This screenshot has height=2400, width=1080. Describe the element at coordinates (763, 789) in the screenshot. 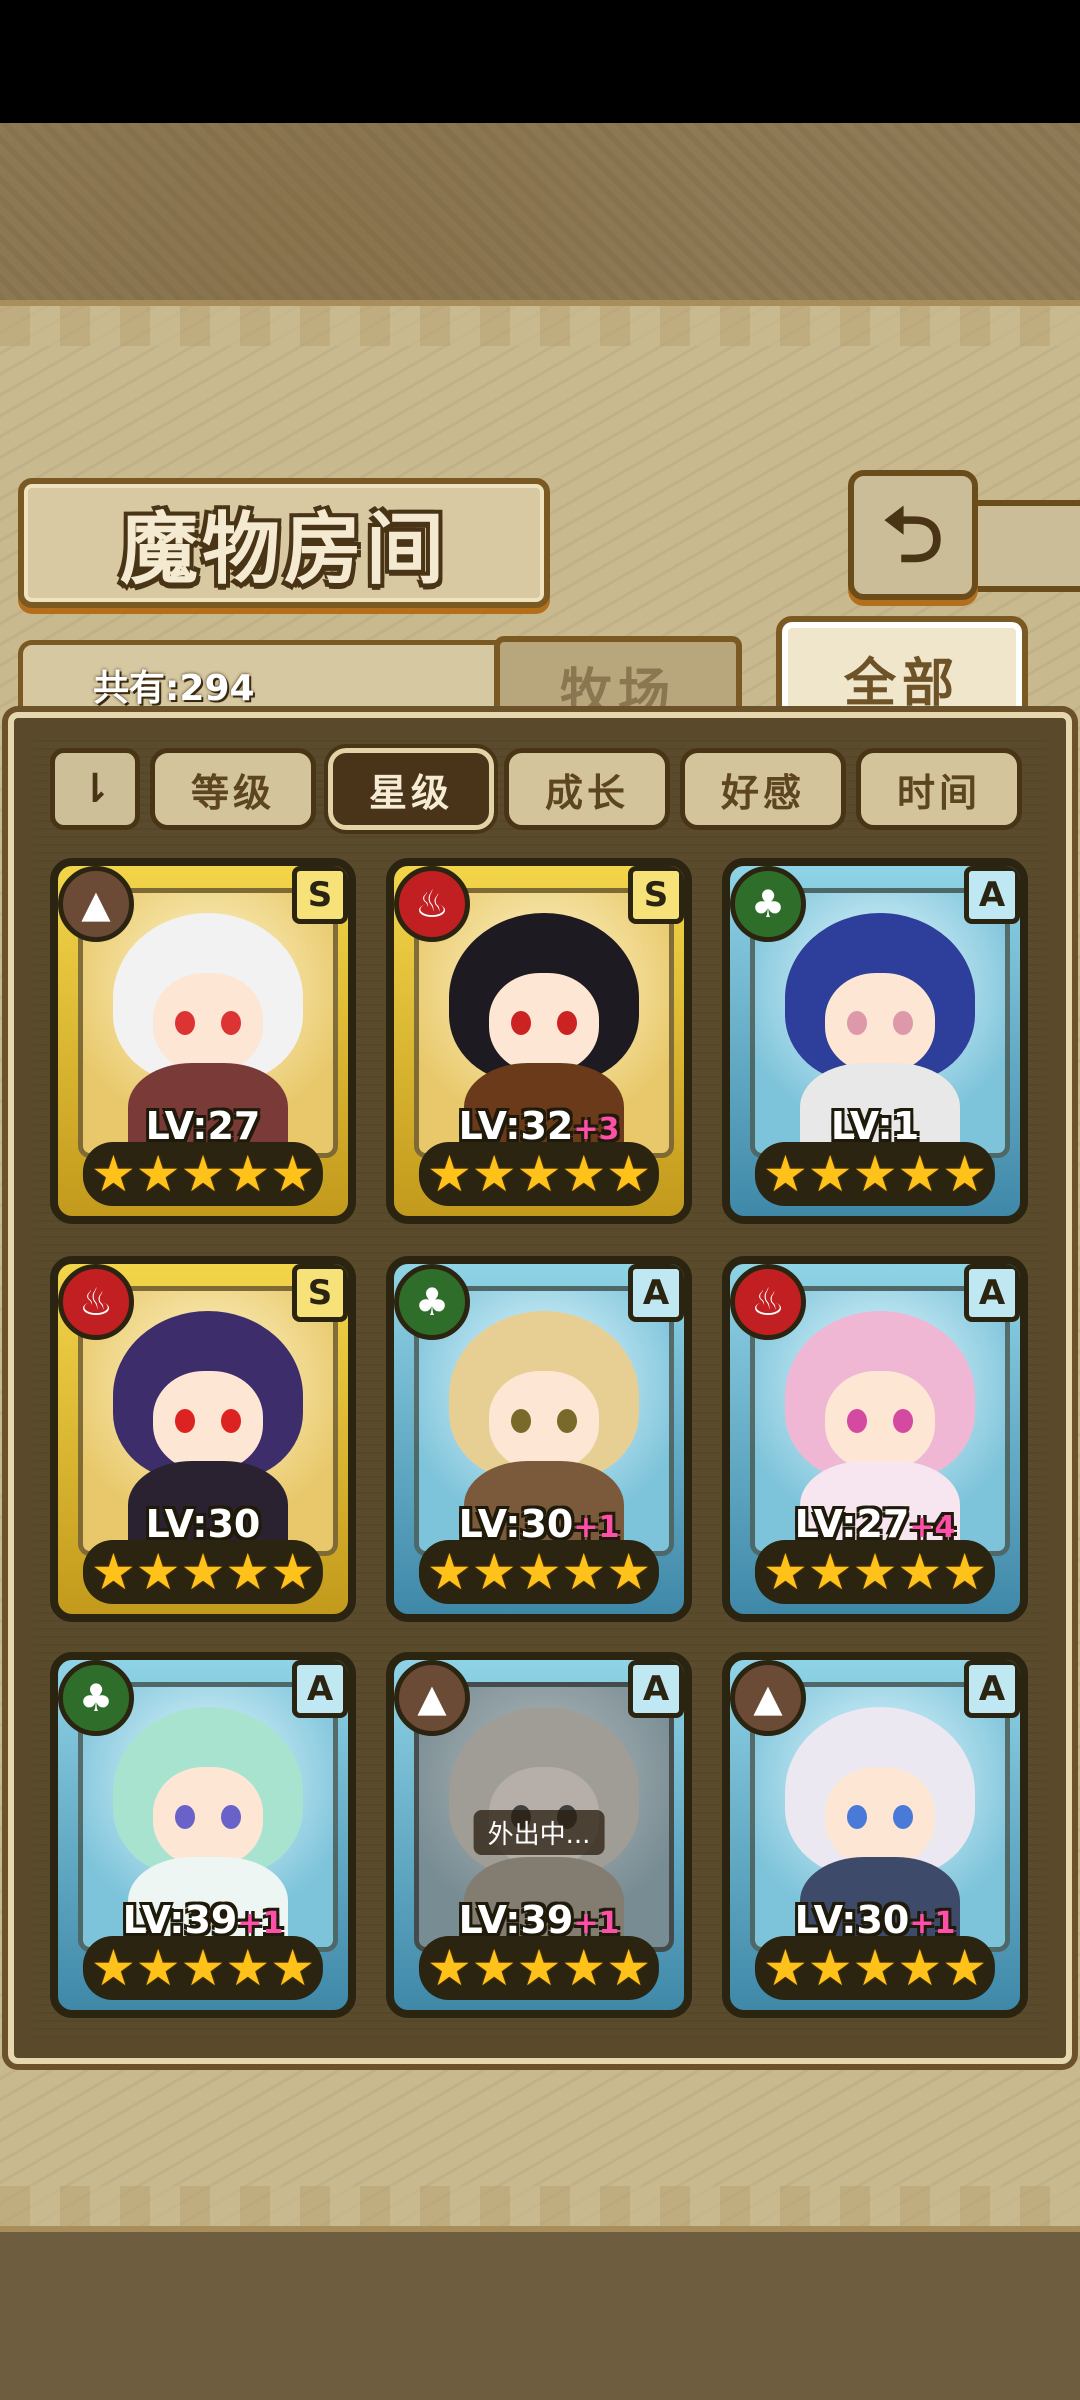

I see `sort-affection-button: 好感` at that location.